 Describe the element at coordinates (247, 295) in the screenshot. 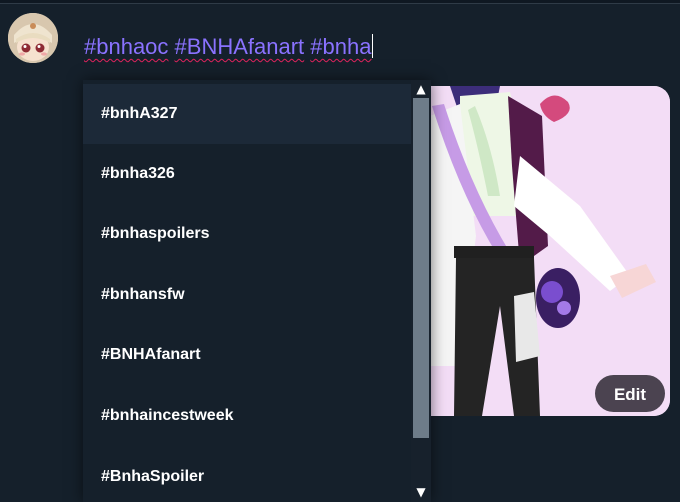

I see `hashtag-suggestion: #bnhansfw` at that location.